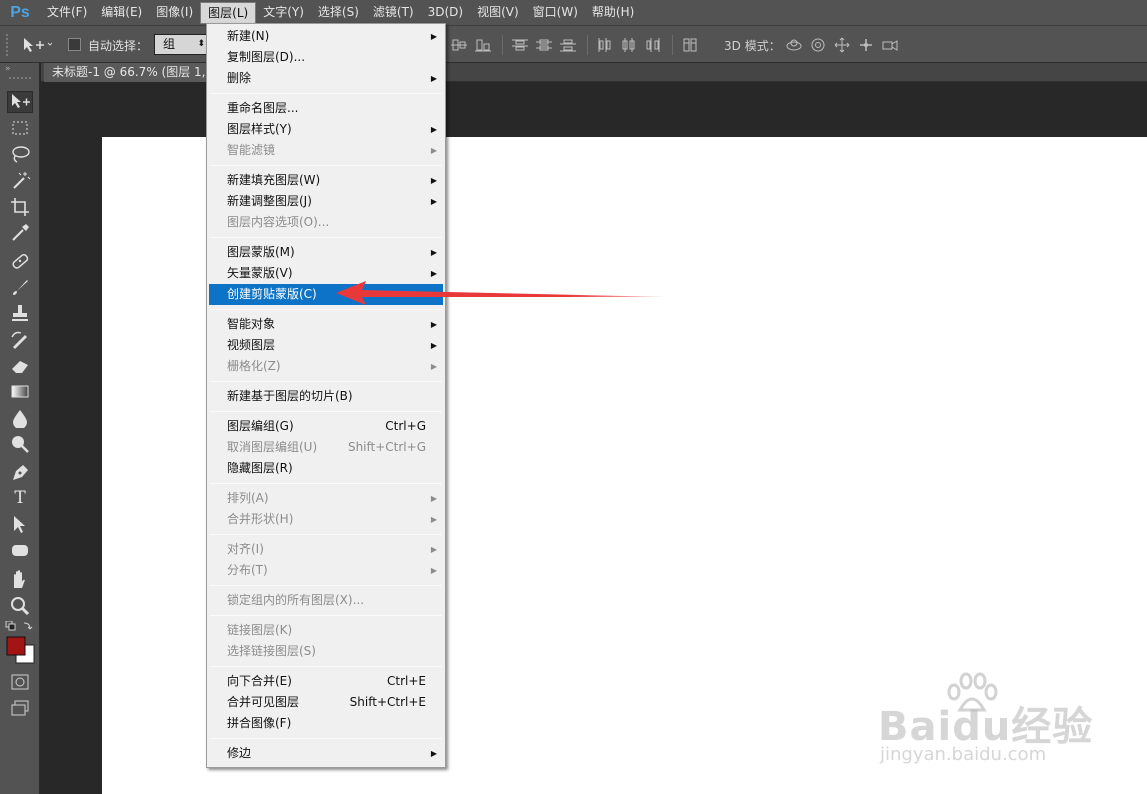  What do you see at coordinates (866, 45) in the screenshot?
I see `slide-3d-icon` at bounding box center [866, 45].